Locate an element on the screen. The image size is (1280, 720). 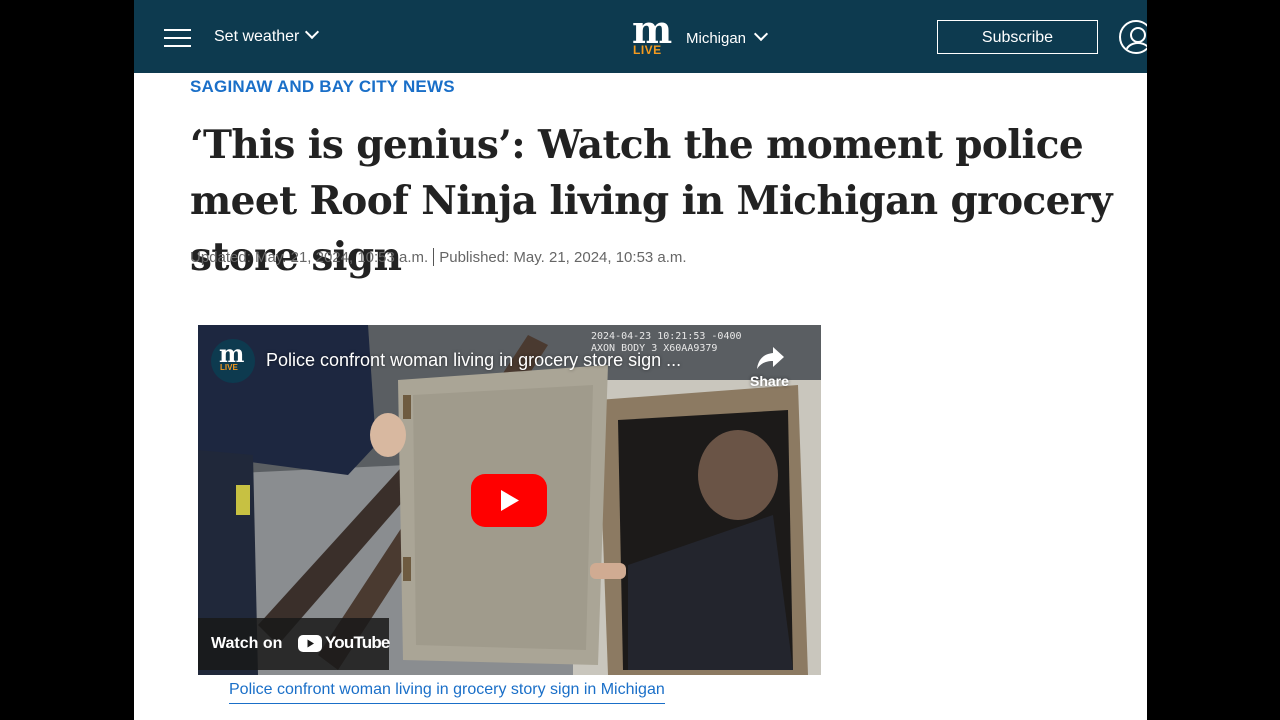
user-icon is located at coordinates (1133, 37).